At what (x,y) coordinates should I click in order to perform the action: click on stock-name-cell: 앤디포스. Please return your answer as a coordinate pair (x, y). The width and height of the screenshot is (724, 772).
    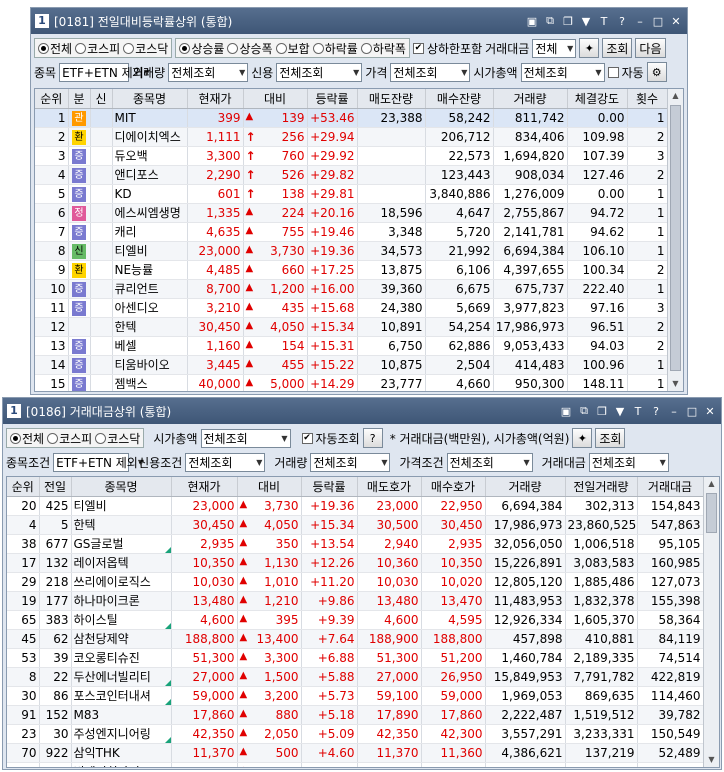
    Looking at the image, I should click on (150, 175).